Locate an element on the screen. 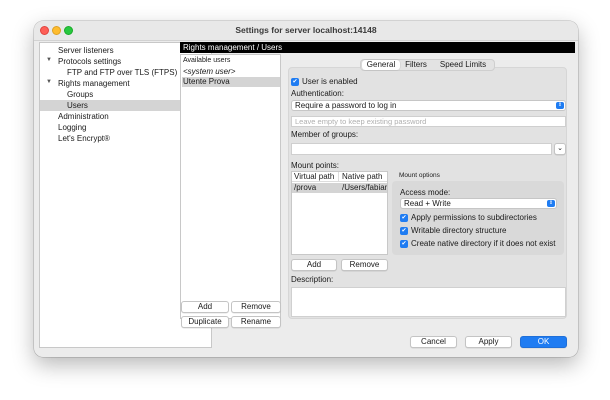 This screenshot has width=610, height=400. window-title: Settings for server localhost:14148 is located at coordinates (306, 30).